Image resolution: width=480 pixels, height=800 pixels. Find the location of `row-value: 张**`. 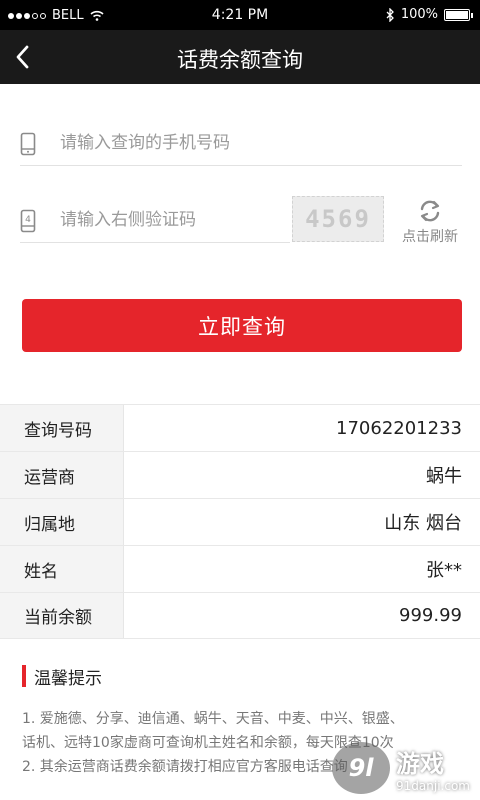

row-value: 张** is located at coordinates (444, 570).